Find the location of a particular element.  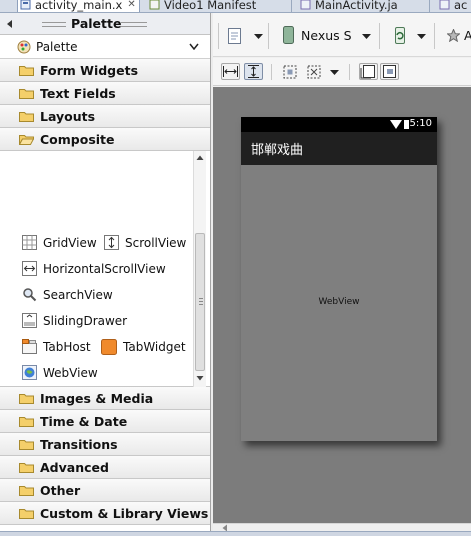

category-custom-library-views: Custom & Library Views is located at coordinates (105, 513).